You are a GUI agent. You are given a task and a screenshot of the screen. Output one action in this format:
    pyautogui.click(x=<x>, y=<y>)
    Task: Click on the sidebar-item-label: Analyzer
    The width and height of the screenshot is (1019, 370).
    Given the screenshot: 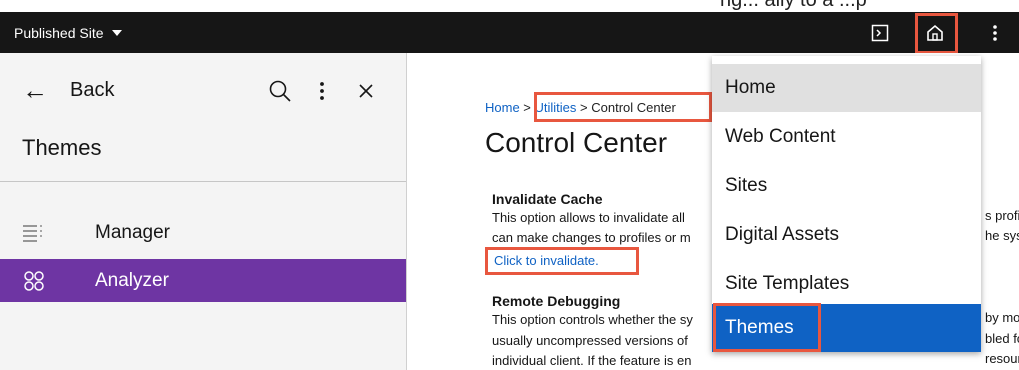 What is the action you would take?
    pyautogui.click(x=132, y=280)
    